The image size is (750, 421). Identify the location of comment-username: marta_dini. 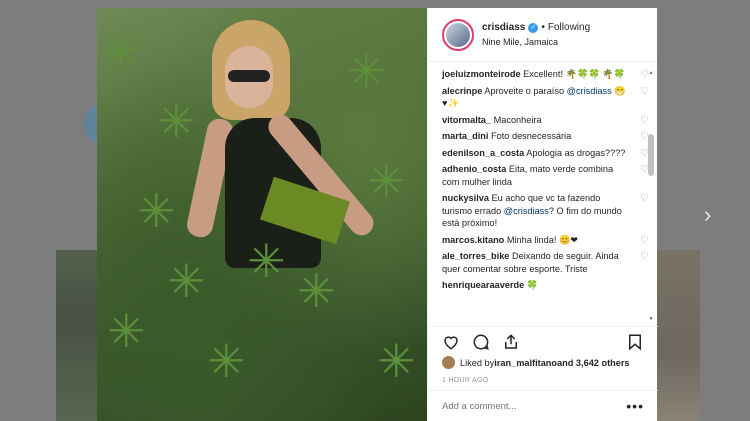
(465, 136).